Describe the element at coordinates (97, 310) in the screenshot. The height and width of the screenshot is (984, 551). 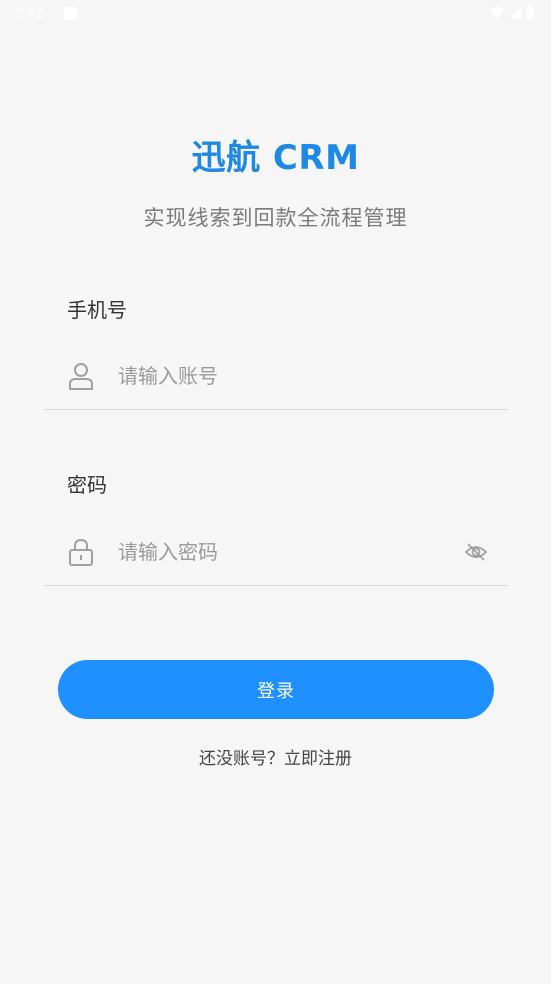
I see `phone-label: 手机号` at that location.